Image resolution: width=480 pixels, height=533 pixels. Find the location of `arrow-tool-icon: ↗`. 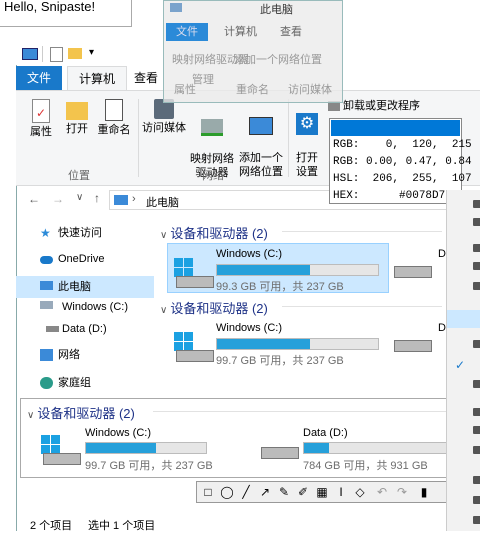

arrow-tool-icon: ↗ is located at coordinates (265, 492).